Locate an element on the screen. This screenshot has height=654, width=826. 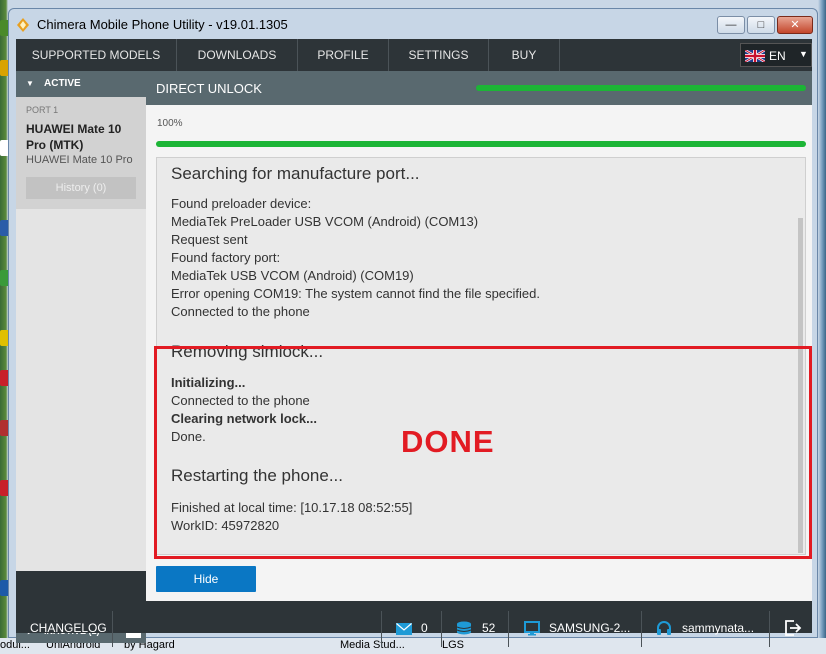
port-device-submodel: HUAWEI Mate 10 Pro is located at coordinates (79, 160).